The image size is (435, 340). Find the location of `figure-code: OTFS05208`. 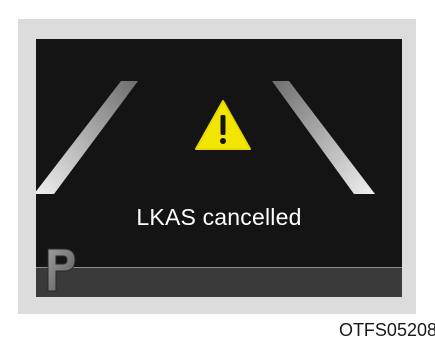

figure-code: OTFS05208 is located at coordinates (386, 330).